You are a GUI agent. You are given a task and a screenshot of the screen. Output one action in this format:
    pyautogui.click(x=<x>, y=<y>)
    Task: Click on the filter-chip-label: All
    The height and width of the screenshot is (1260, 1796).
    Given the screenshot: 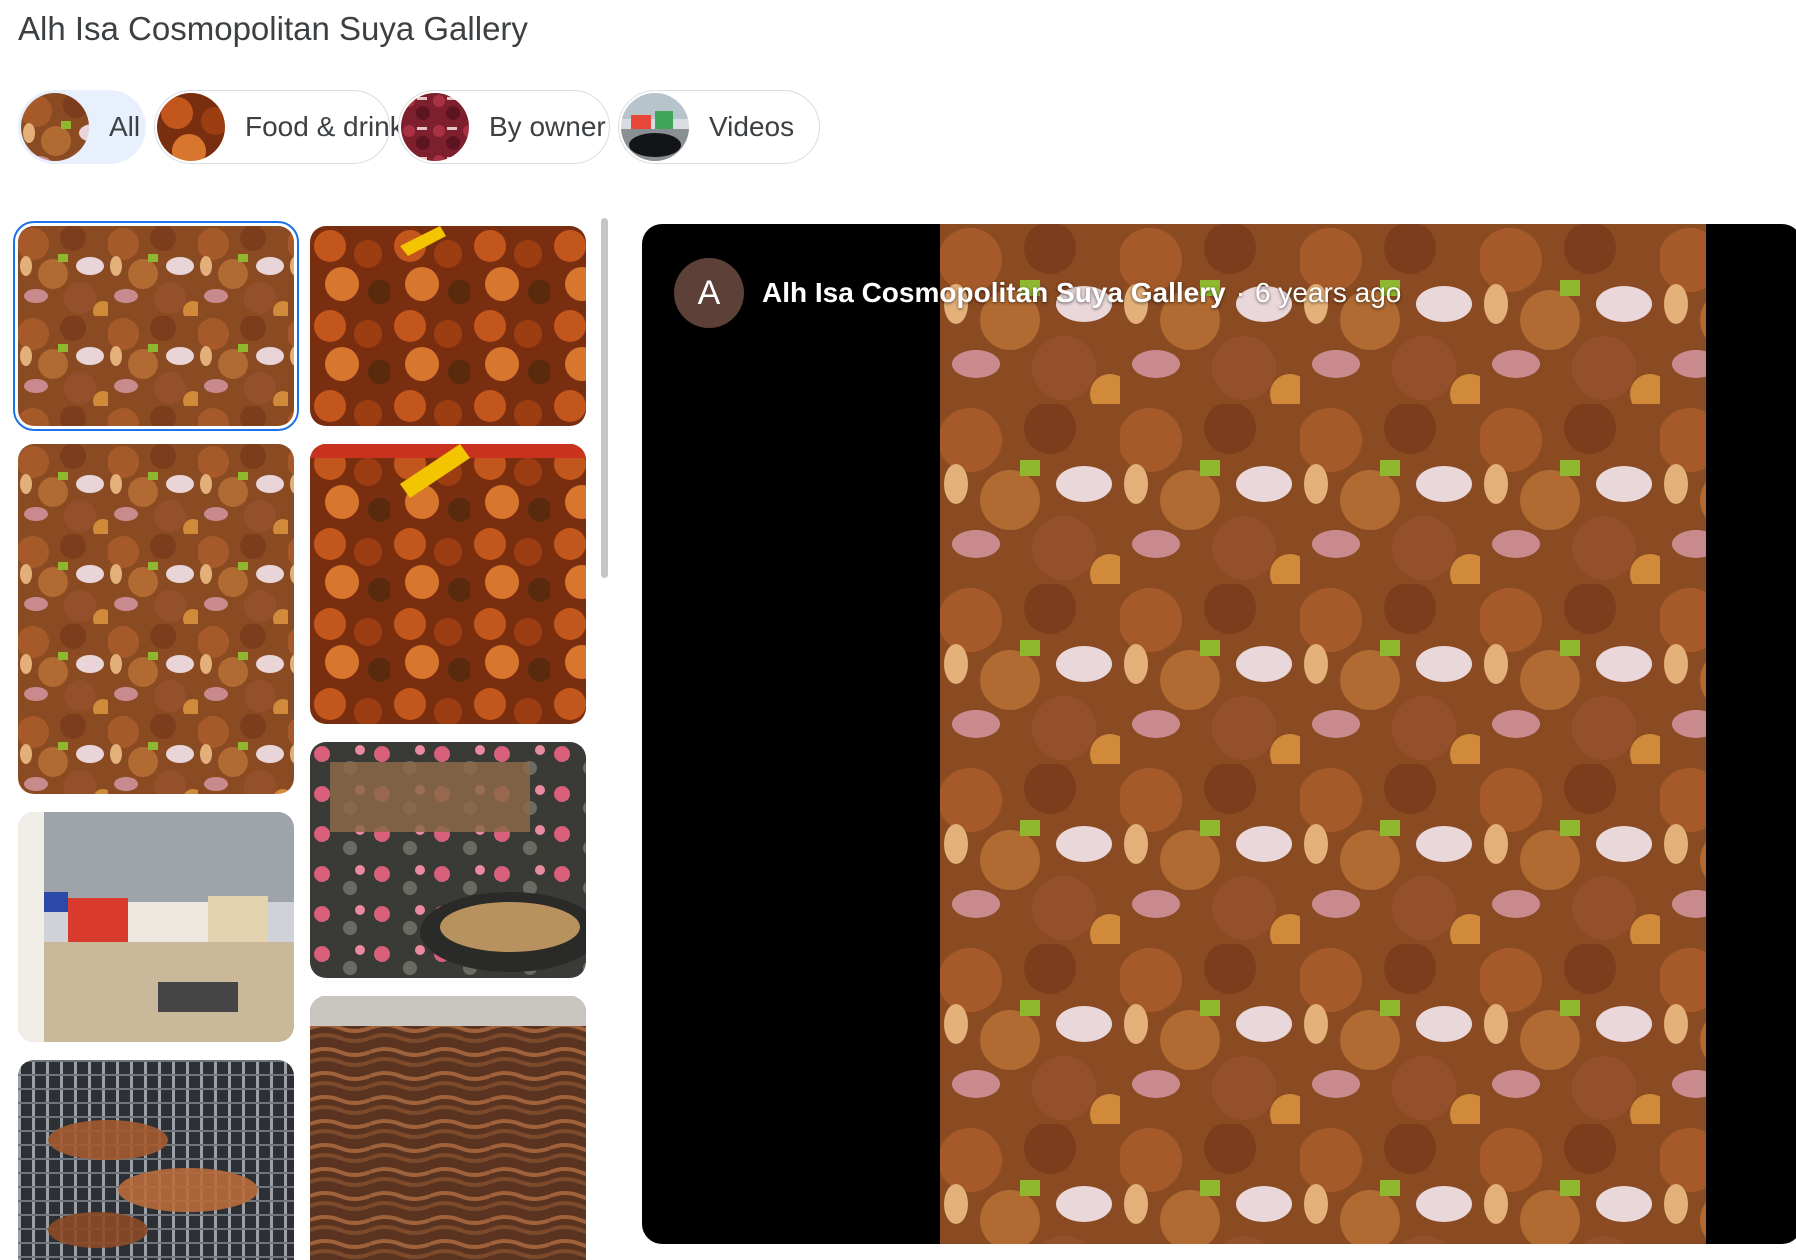 What is the action you would take?
    pyautogui.click(x=125, y=126)
    